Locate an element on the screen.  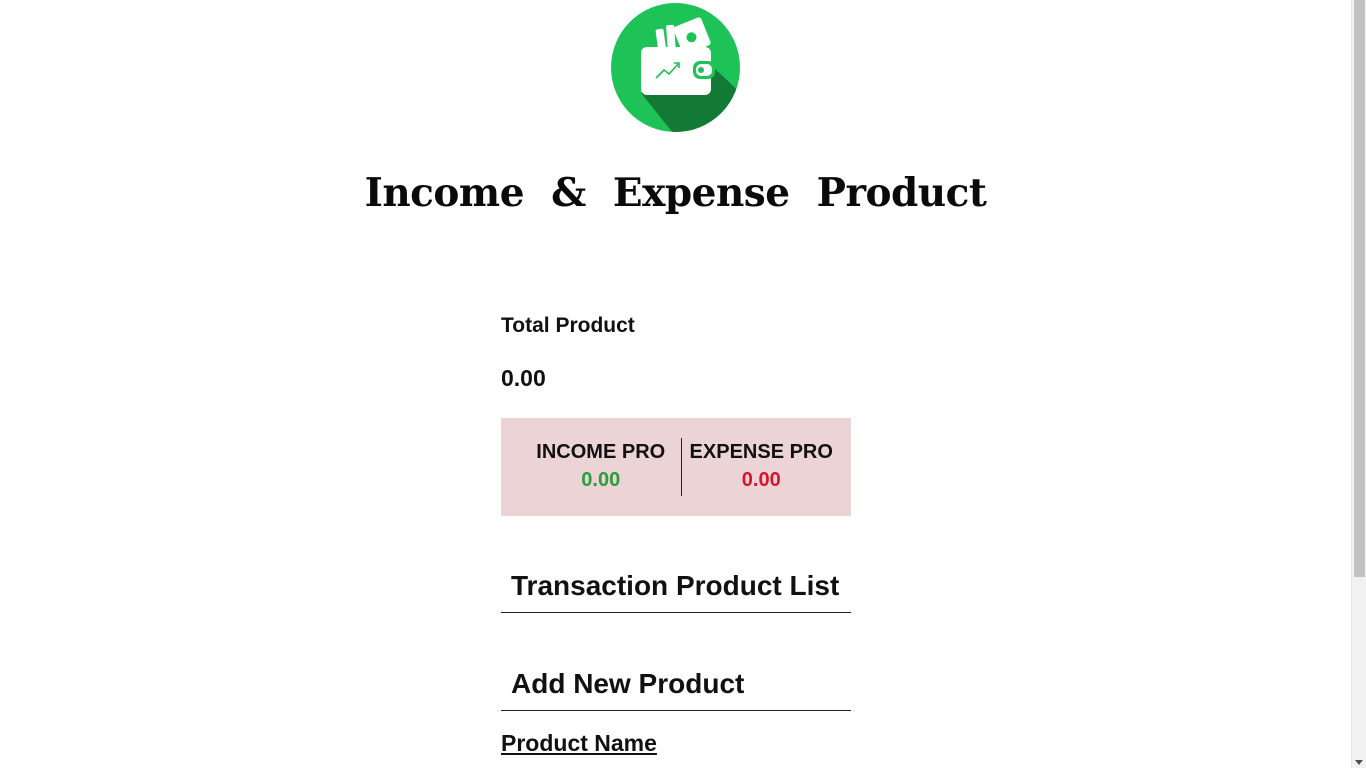
add-product-heading: Add New Product is located at coordinates (676, 687).